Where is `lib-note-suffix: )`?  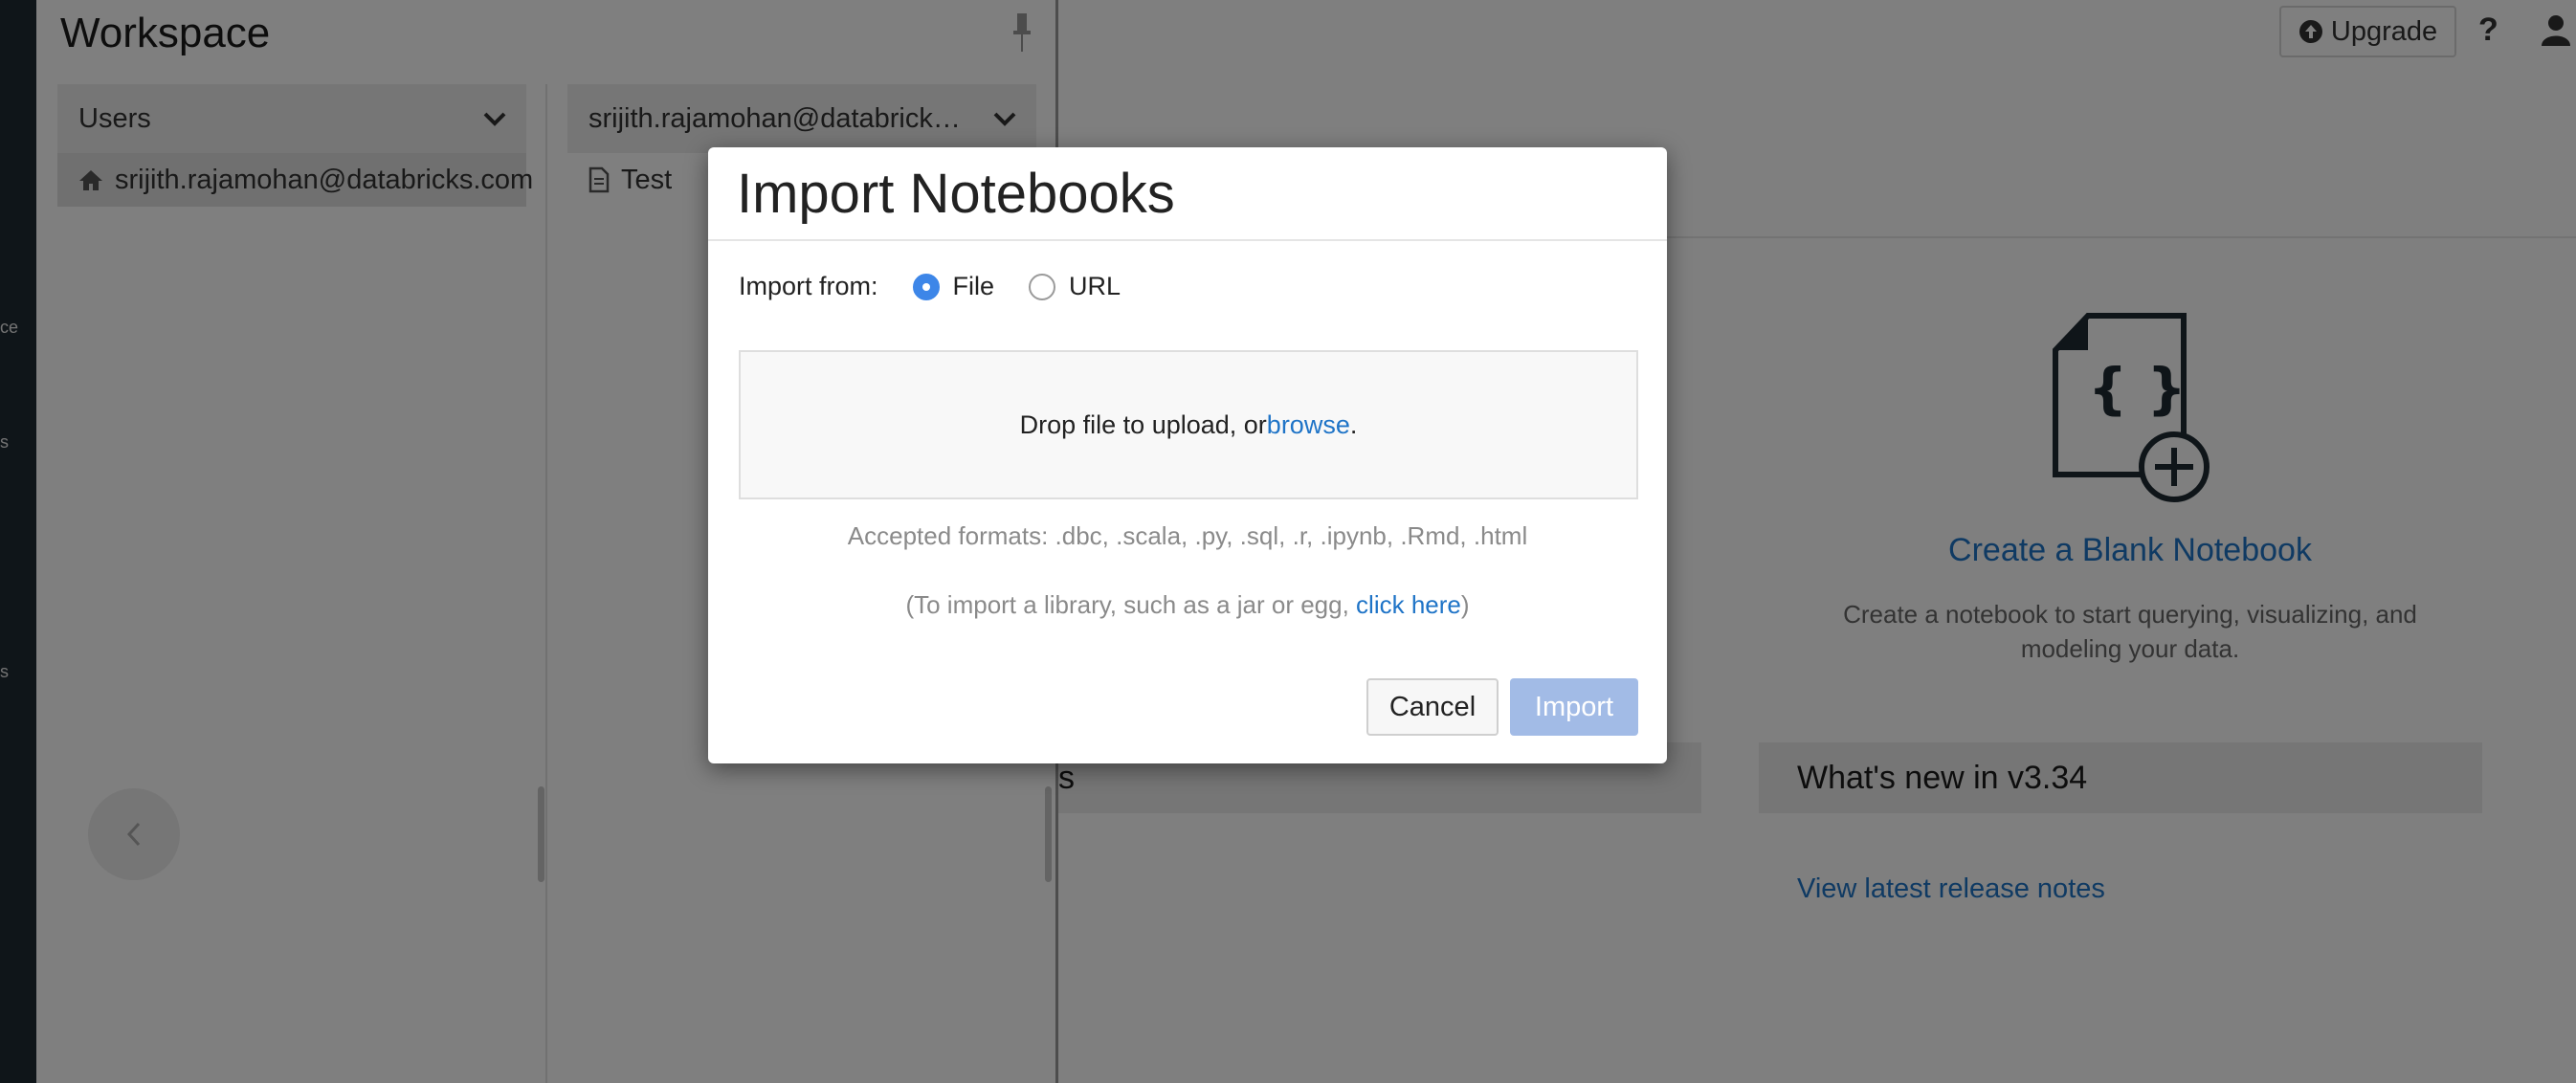 lib-note-suffix: ) is located at coordinates (1465, 604).